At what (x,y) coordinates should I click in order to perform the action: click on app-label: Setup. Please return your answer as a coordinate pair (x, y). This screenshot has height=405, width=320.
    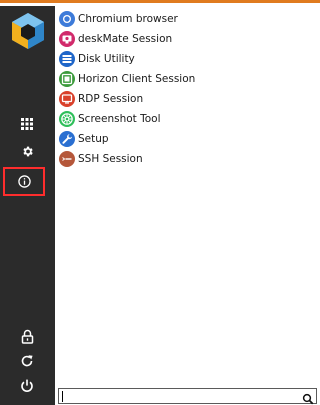
    Looking at the image, I should click on (93, 139).